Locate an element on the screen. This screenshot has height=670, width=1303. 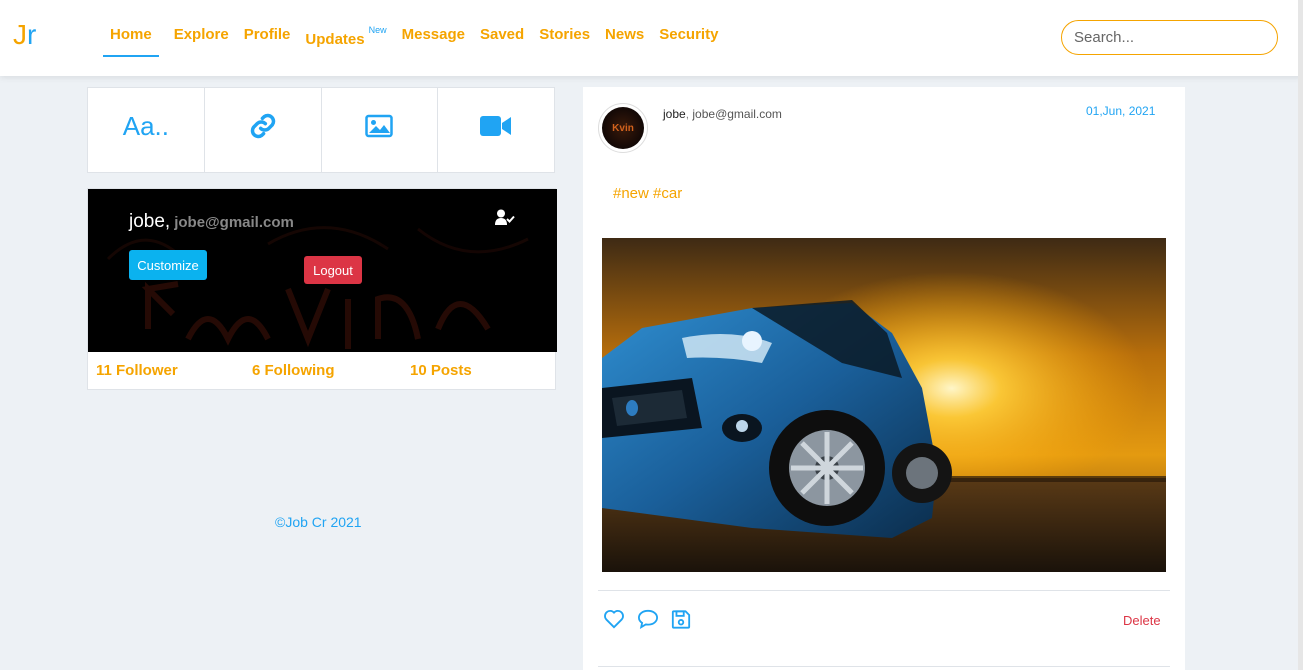
post-divider-bottom is located at coordinates (884, 666).